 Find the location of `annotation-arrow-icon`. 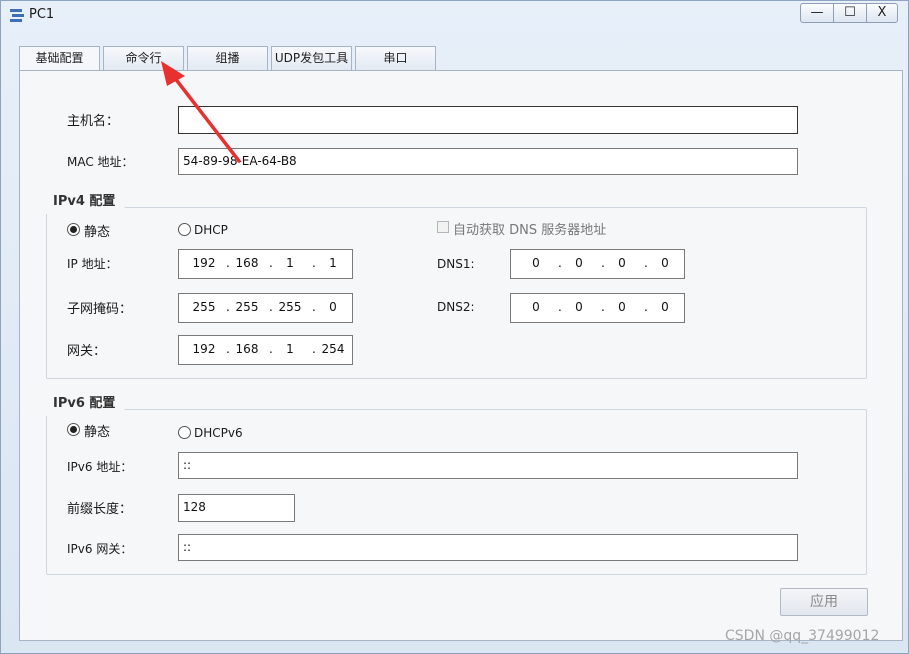

annotation-arrow-icon is located at coordinates (201, 112).